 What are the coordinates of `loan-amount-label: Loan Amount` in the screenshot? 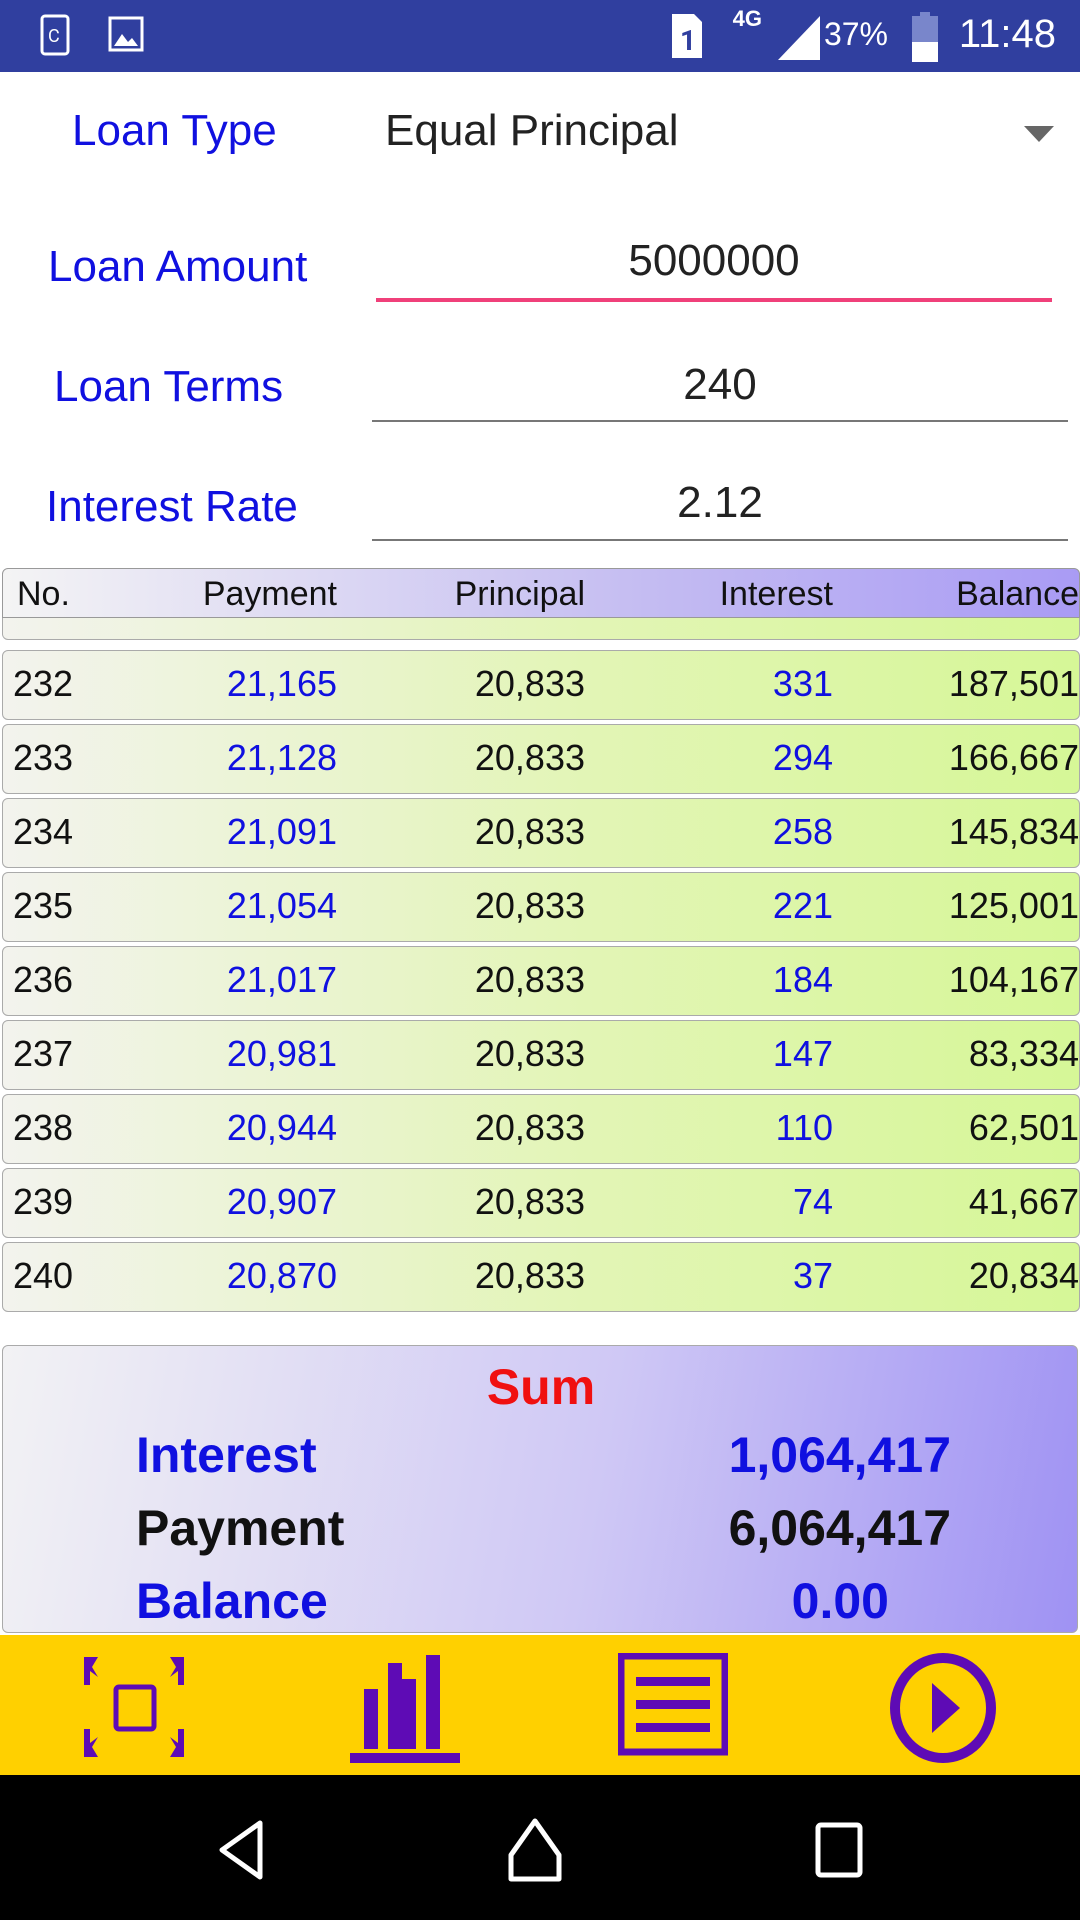 It's located at (178, 266).